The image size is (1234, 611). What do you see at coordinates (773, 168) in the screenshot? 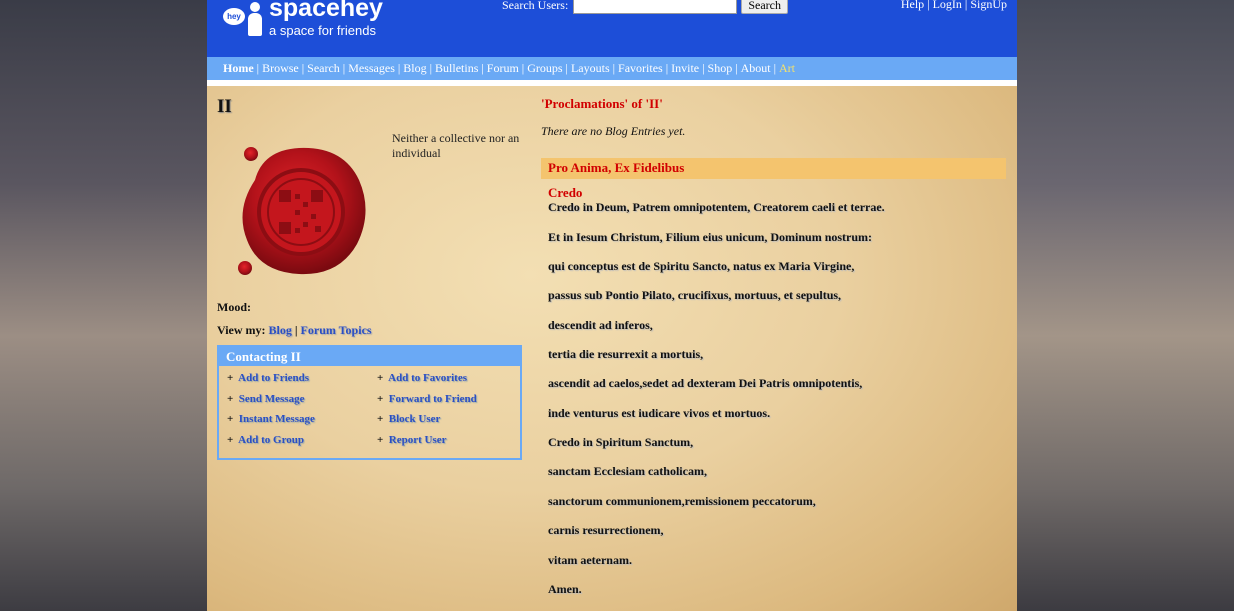
I see `blurbs-header: Pro Anima, Ex Fidelibus` at bounding box center [773, 168].